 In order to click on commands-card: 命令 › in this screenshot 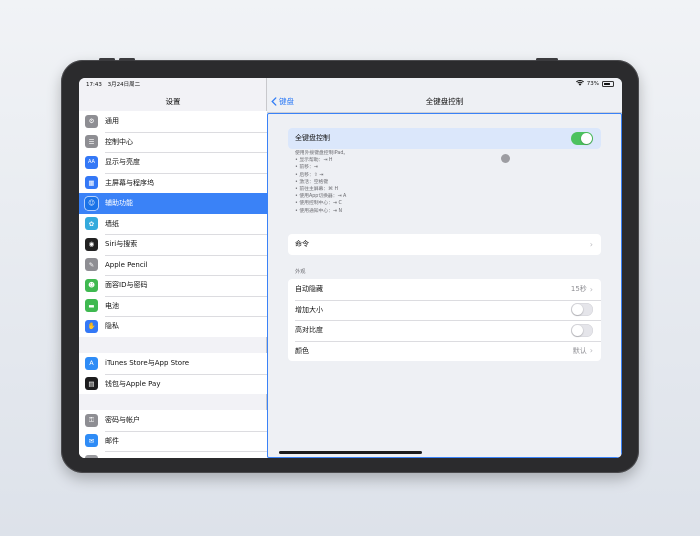, I will do `click(444, 244)`.